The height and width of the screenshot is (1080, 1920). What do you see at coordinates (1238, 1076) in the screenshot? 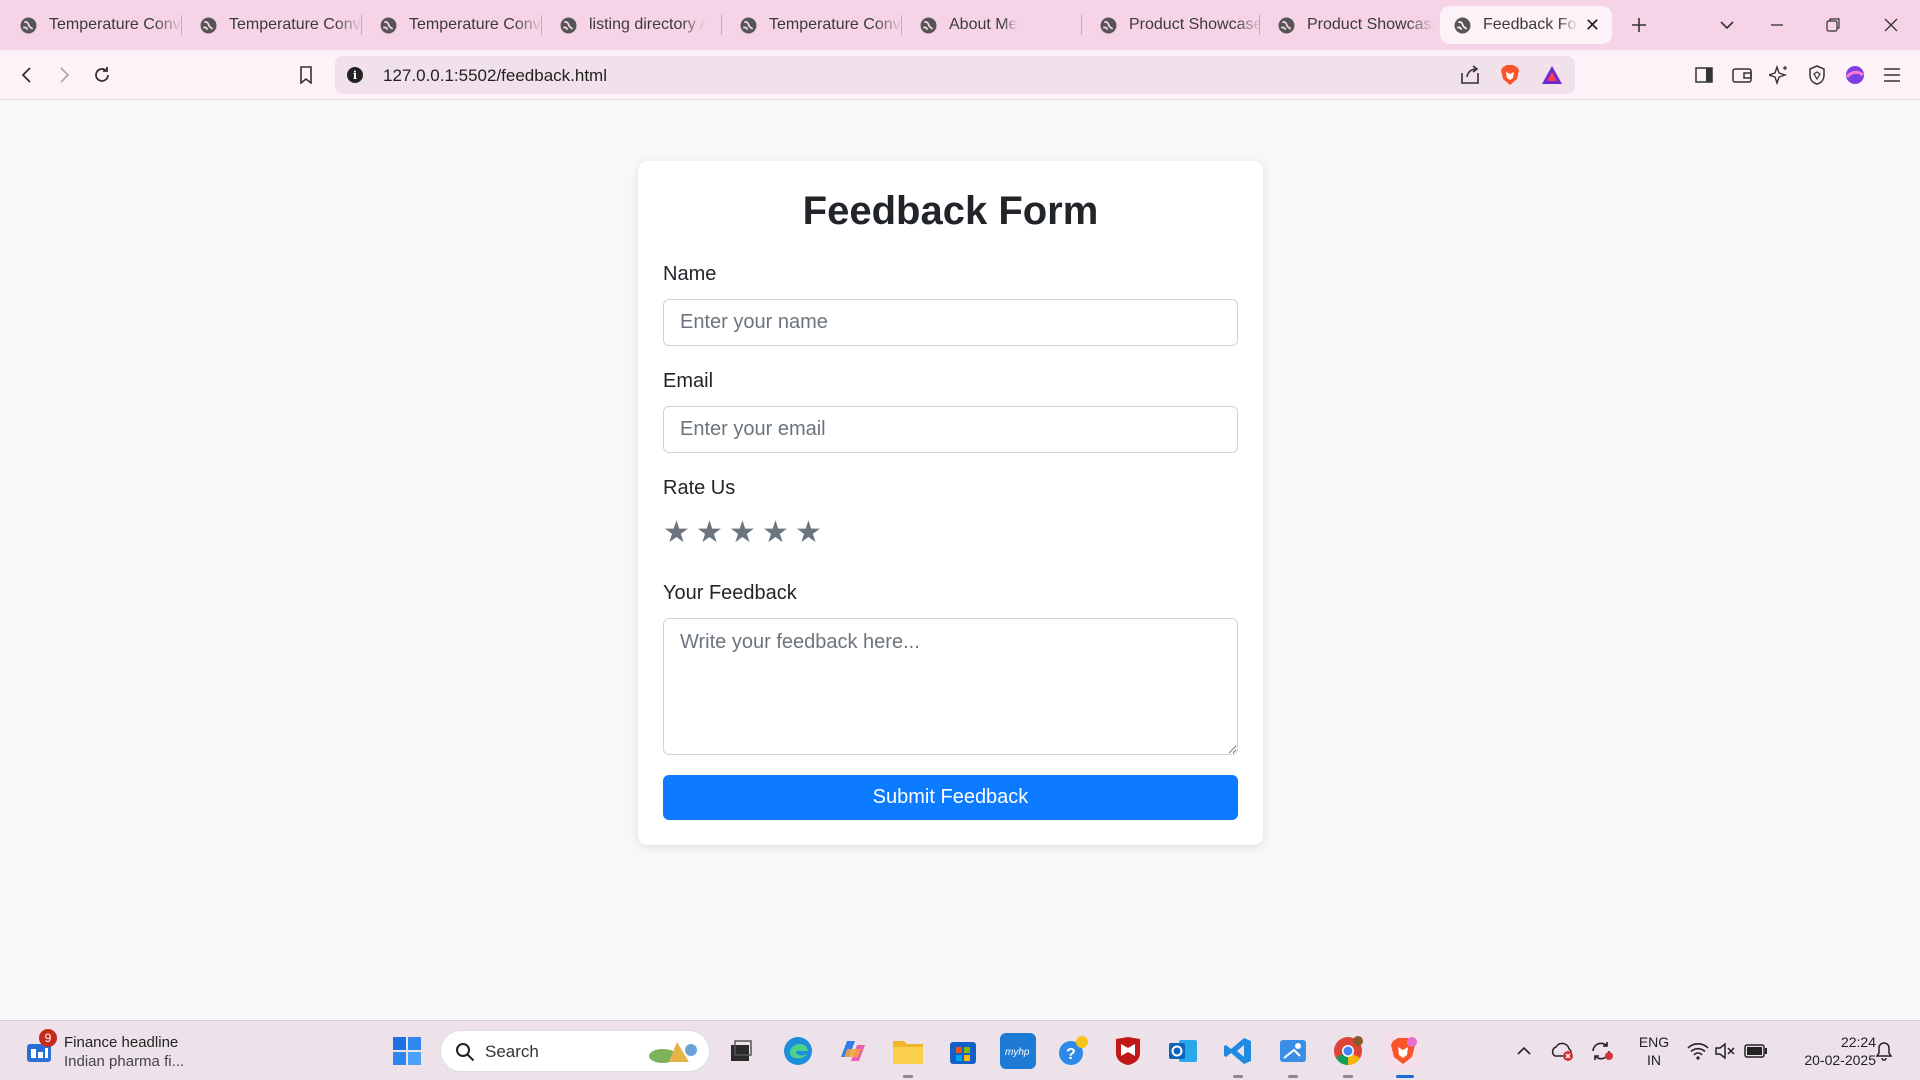
I see `running-indicator` at bounding box center [1238, 1076].